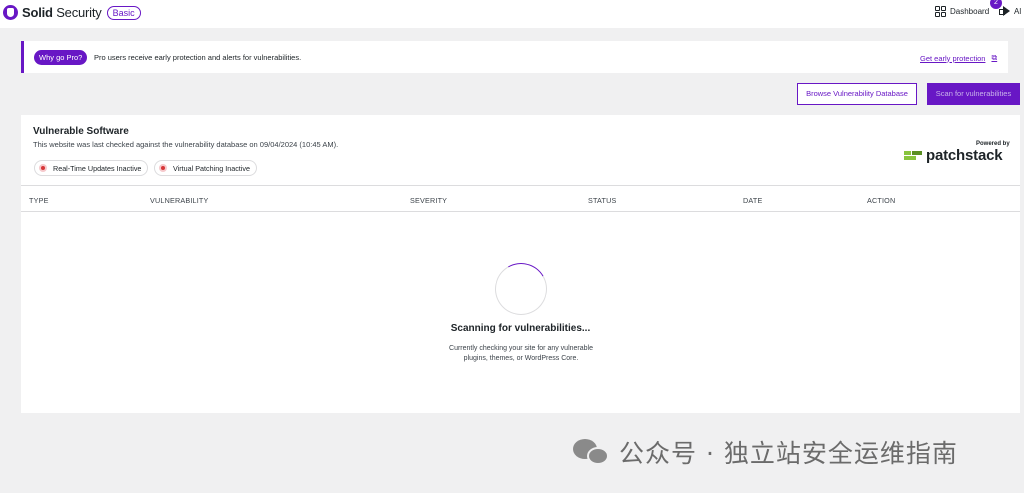 This screenshot has height=493, width=1024. Describe the element at coordinates (211, 168) in the screenshot. I see `chip-label: Virtual Patching Inactive` at that location.